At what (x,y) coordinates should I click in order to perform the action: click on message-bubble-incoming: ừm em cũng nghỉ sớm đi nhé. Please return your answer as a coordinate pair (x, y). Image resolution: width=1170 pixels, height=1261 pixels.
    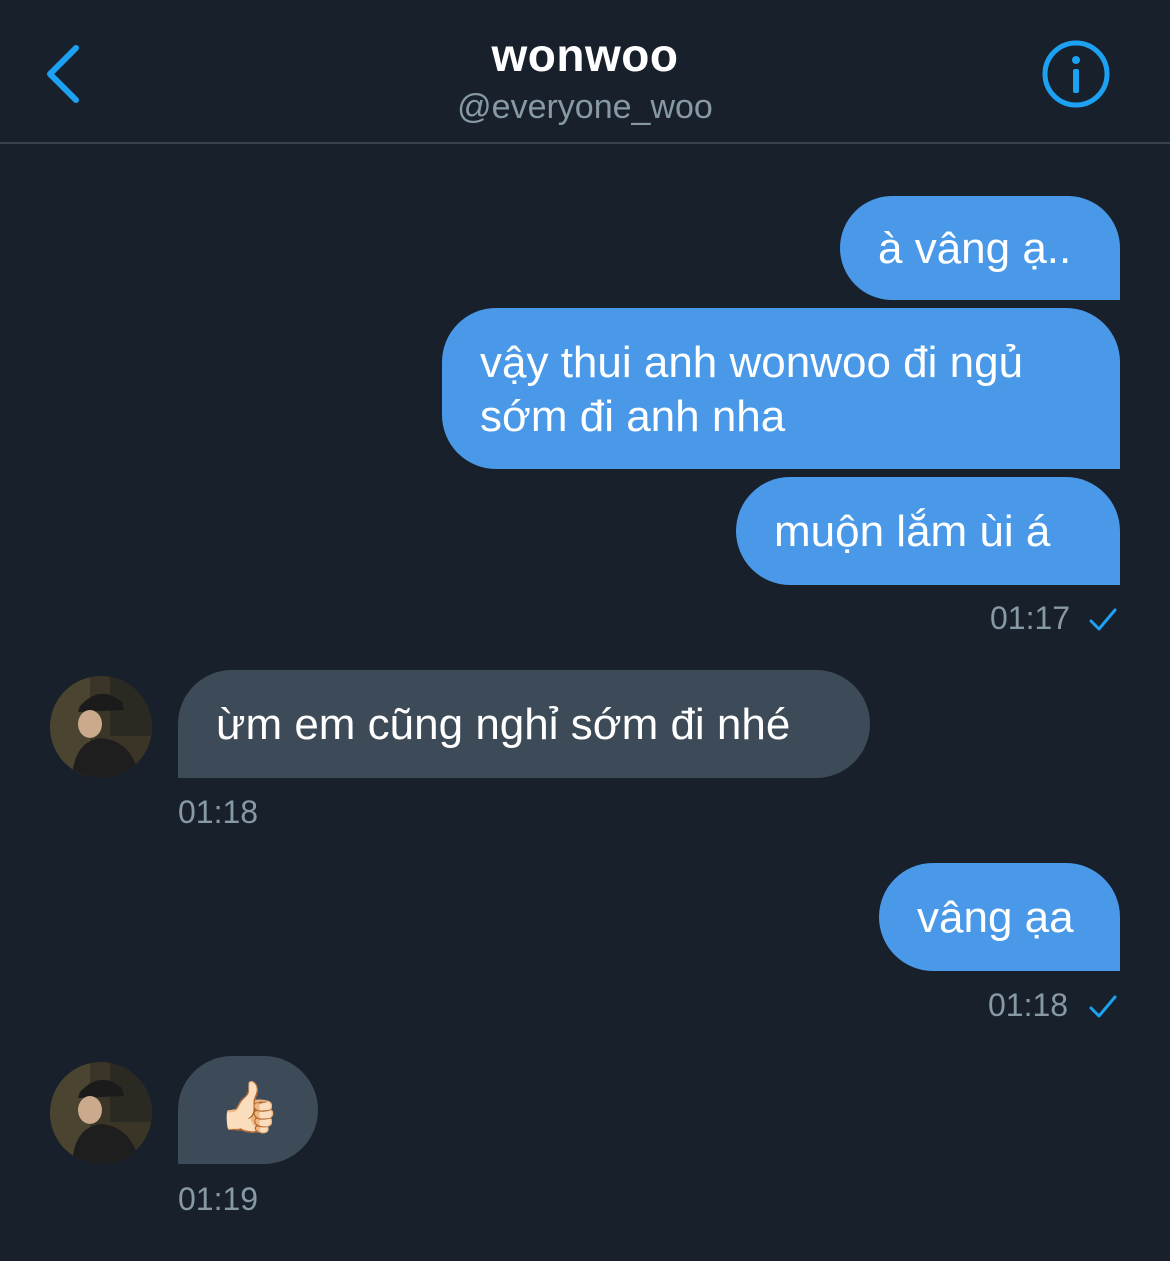
    Looking at the image, I should click on (524, 724).